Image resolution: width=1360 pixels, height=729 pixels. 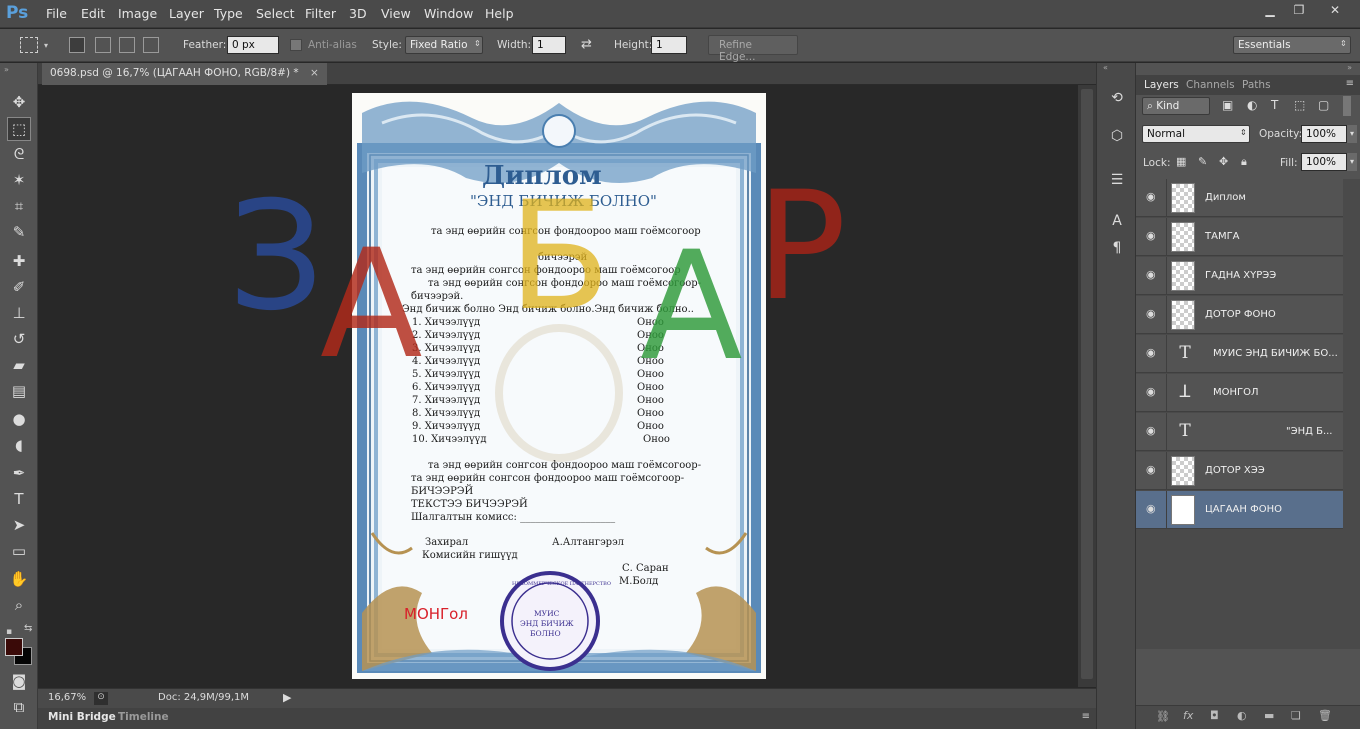 I want to click on history-brush-tool-icon: ↺, so click(x=19, y=339).